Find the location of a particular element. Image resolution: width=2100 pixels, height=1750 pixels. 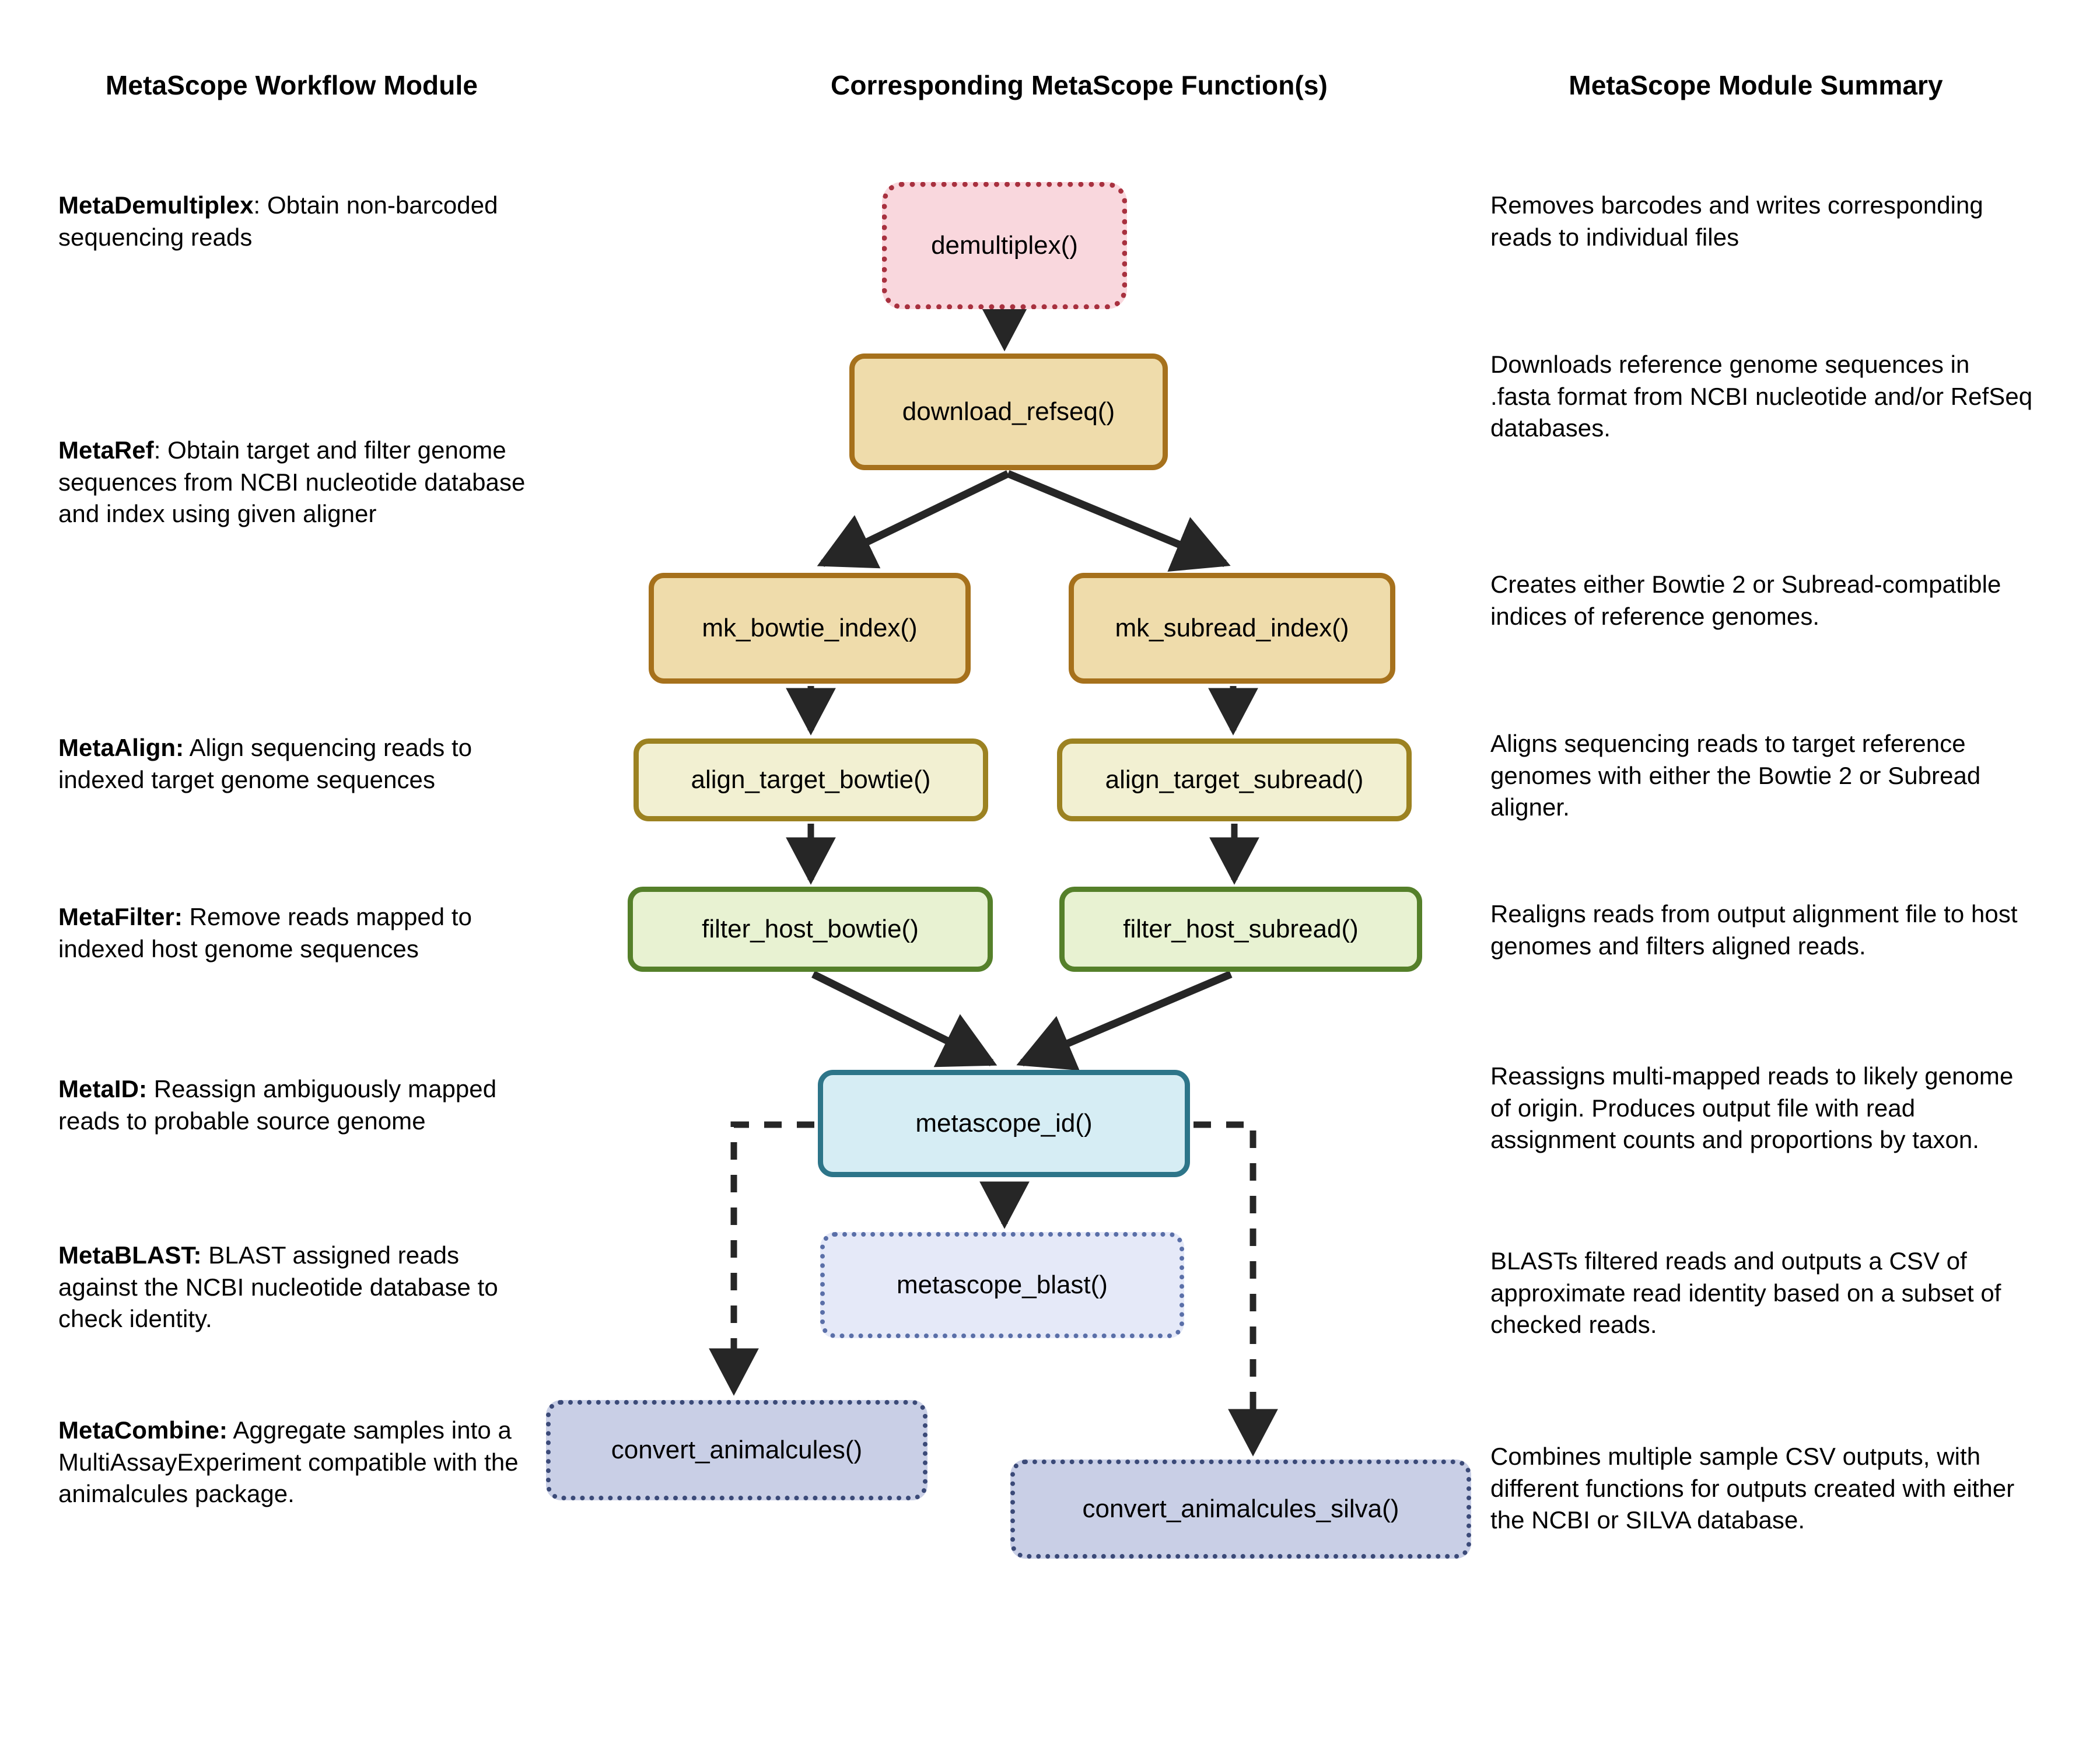

node-metascope-id: metascope_id() is located at coordinates (1004, 1123).